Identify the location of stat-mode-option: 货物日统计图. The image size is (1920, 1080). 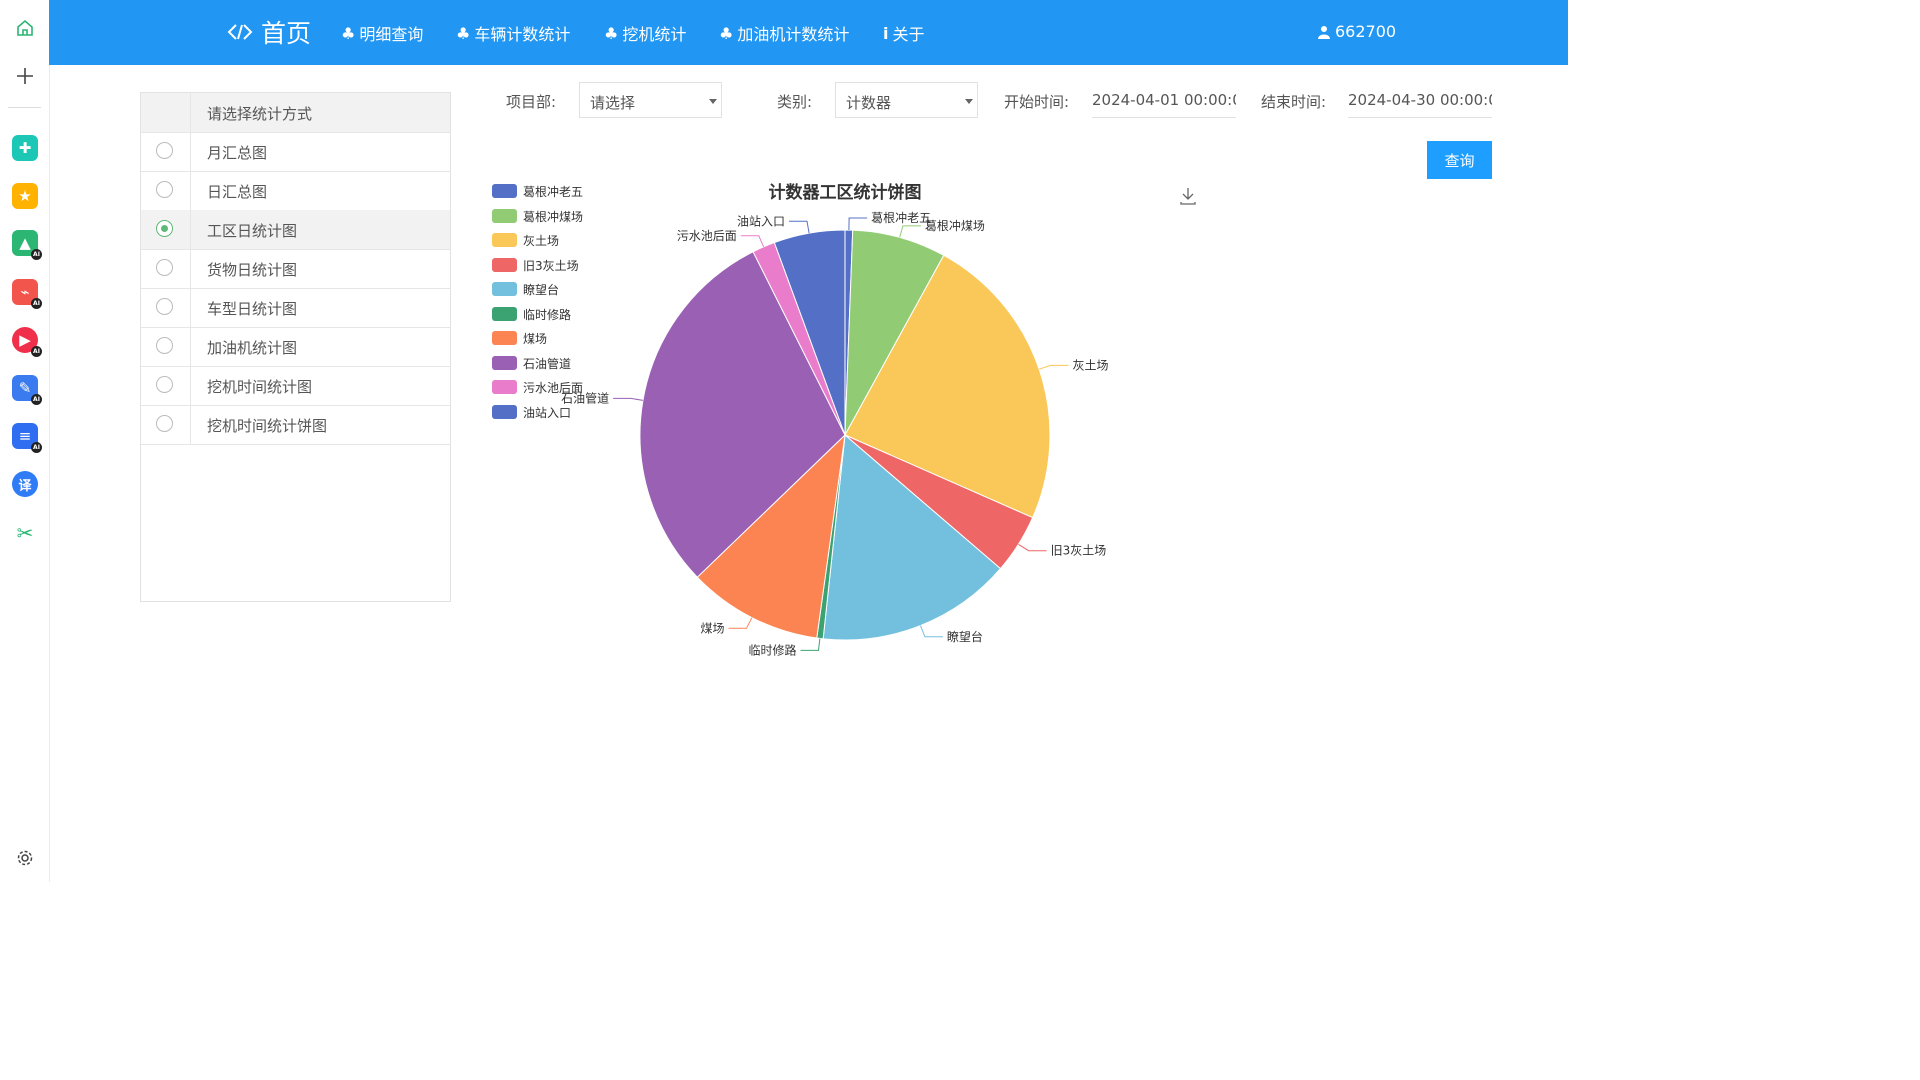
(295, 269).